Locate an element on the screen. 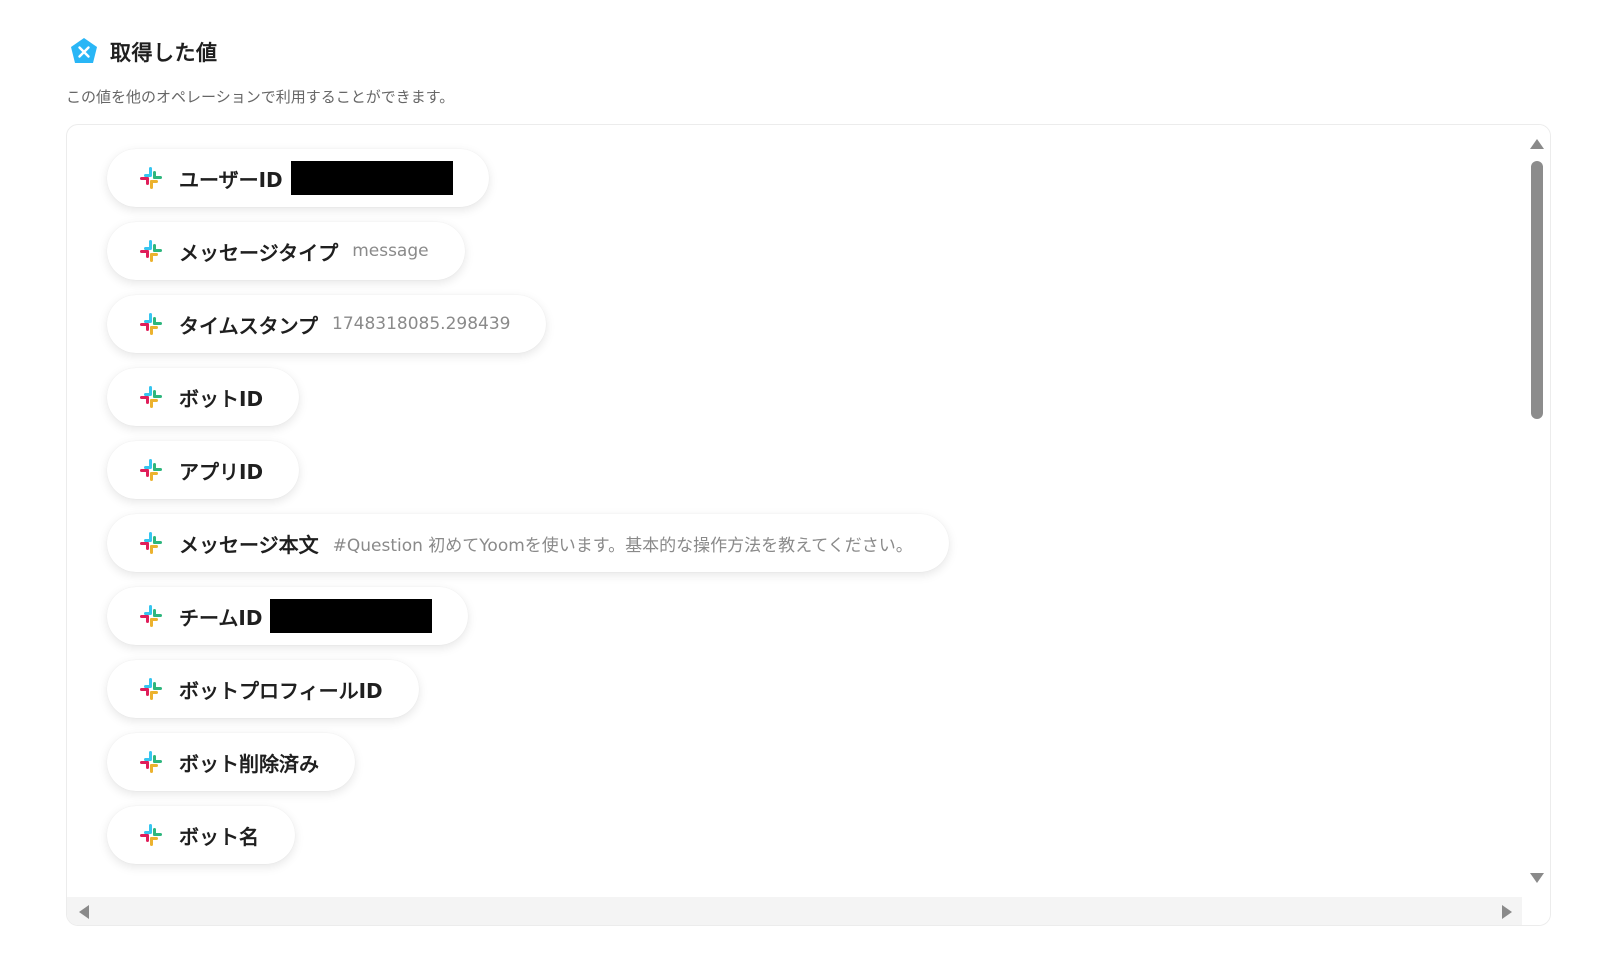 This screenshot has height=966, width=1600. value-chip: メッセージタイプ message is located at coordinates (286, 251).